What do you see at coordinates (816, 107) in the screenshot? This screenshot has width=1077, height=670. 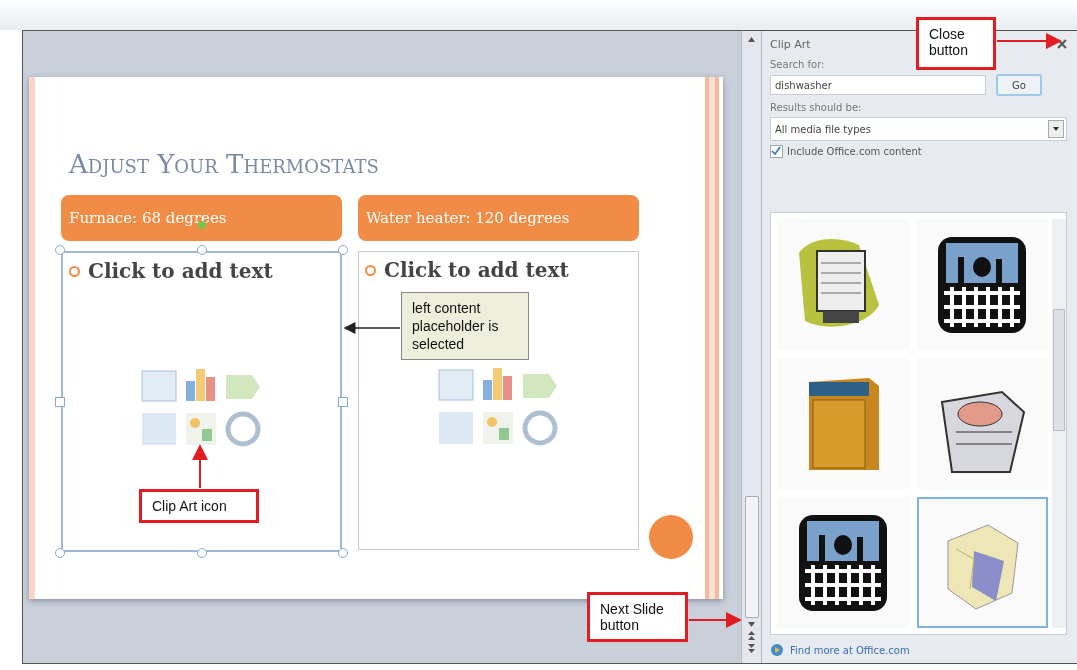 I see `results-label: Results should be:` at bounding box center [816, 107].